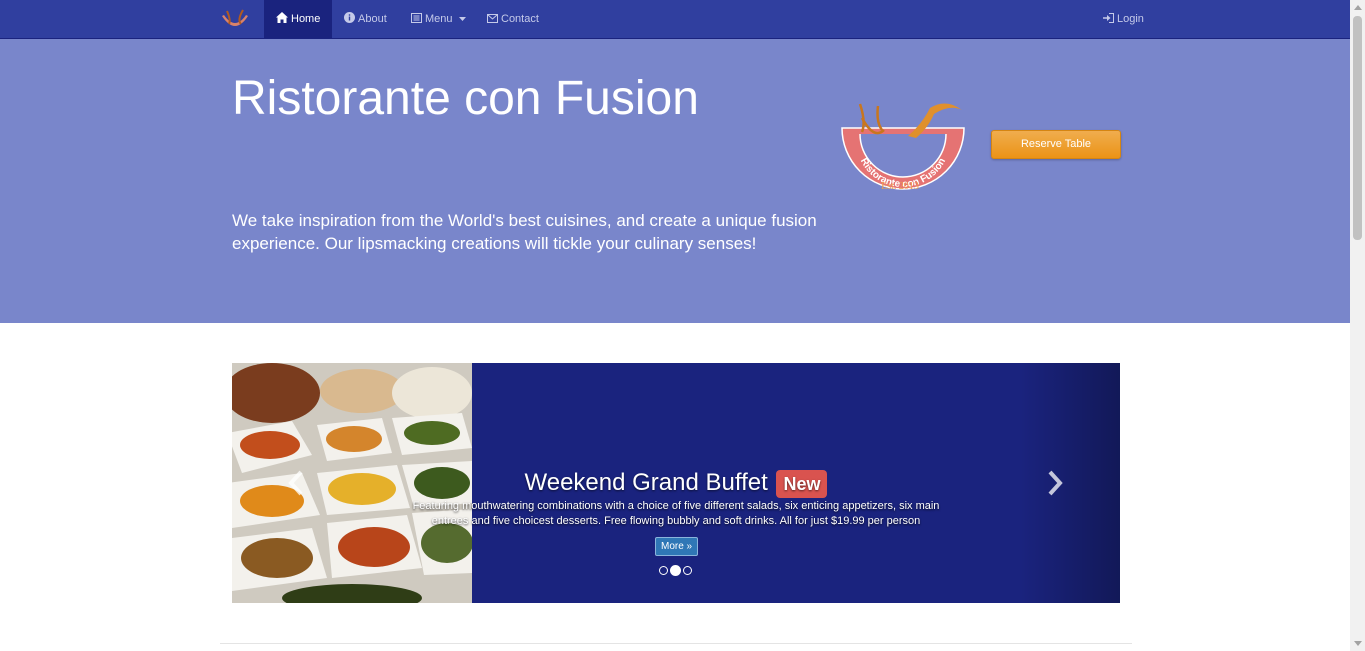  I want to click on restaurant-logo-image: Ristorante con Fusion Est. 2013, so click(903, 147).